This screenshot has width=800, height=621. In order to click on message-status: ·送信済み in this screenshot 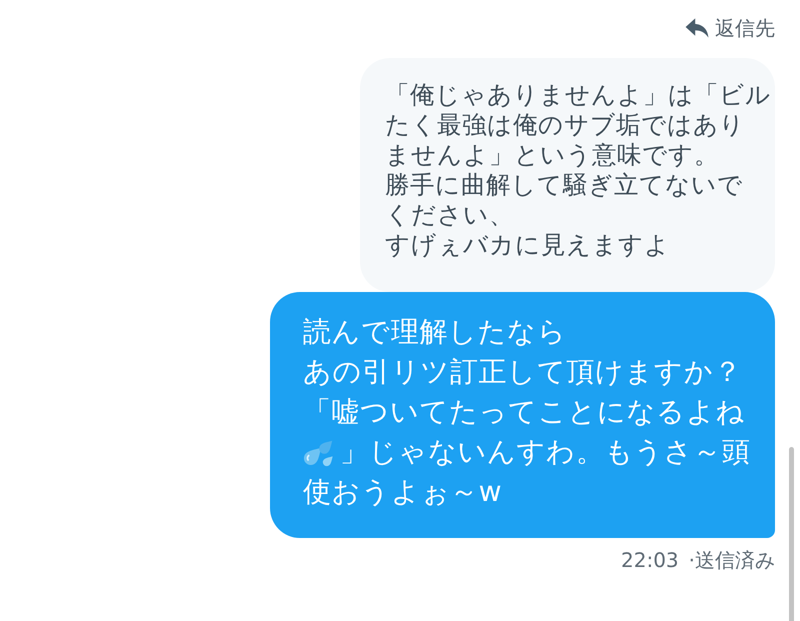, I will do `click(731, 560)`.